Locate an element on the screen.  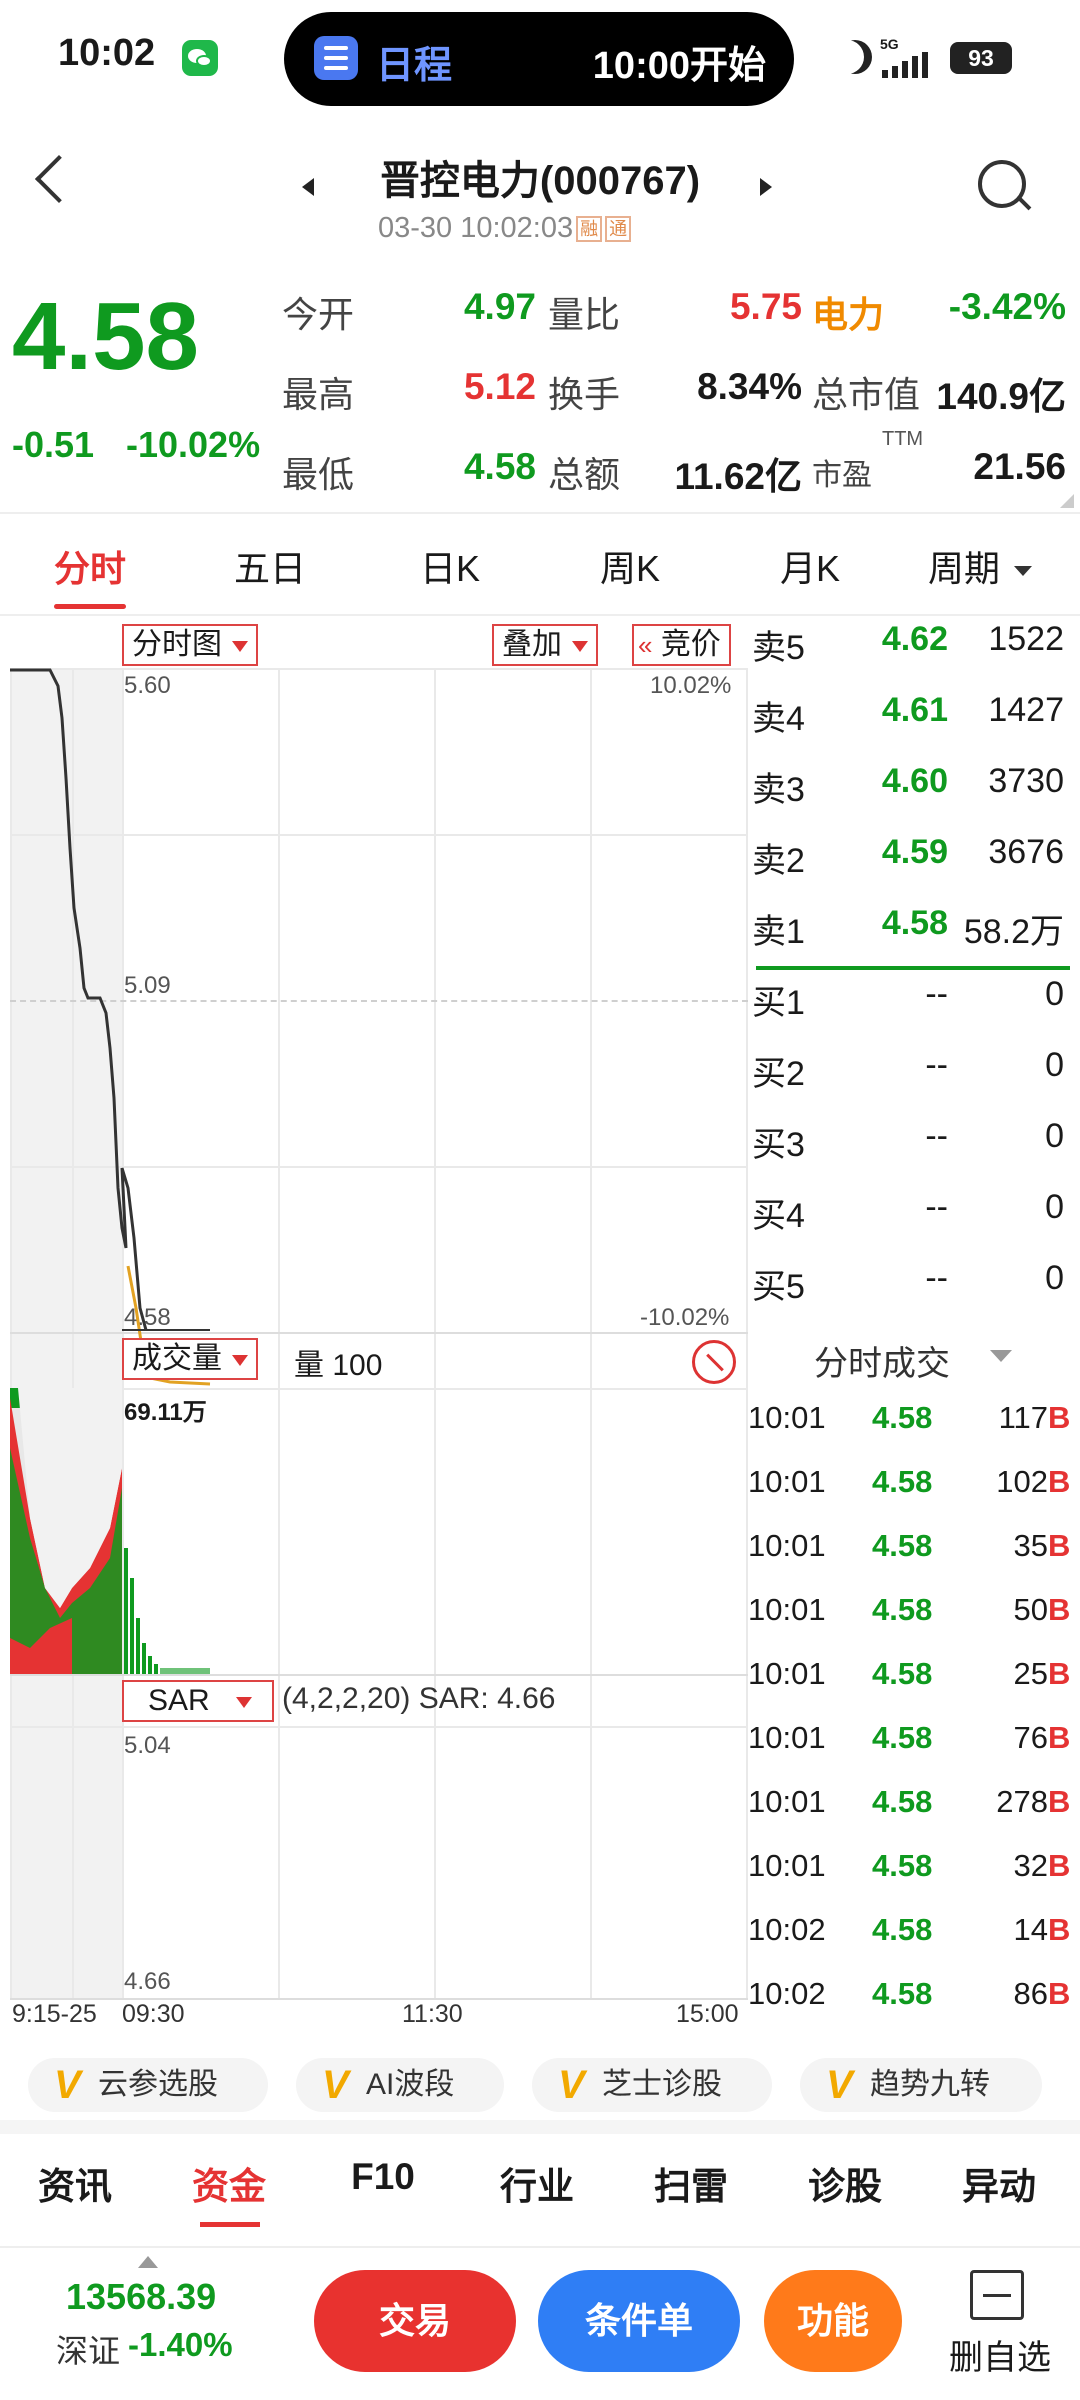
prev-stock-icon is located at coordinates (308, 187).